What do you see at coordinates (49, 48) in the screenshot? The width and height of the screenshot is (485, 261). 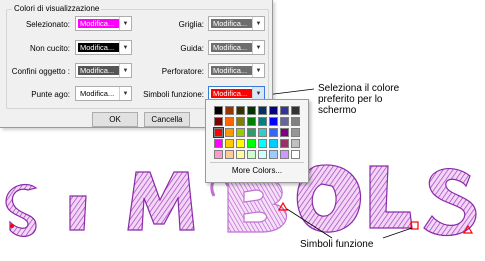 I see `unstitched-label: Non cucito:` at bounding box center [49, 48].